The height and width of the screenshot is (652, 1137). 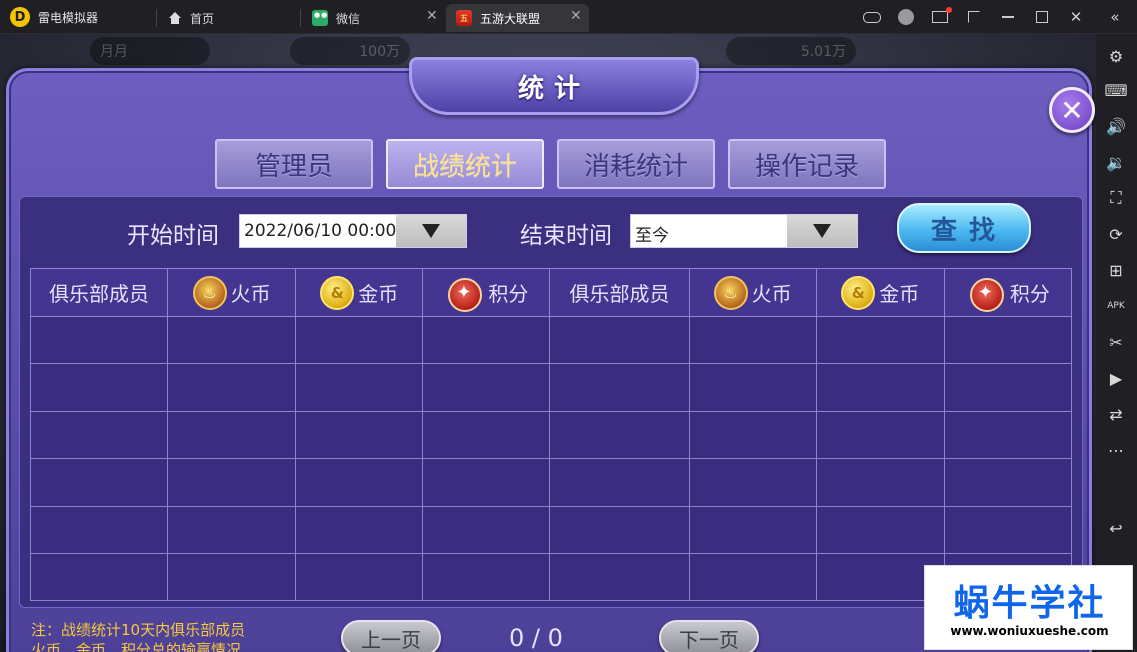 I want to click on screenshot-icon: ⛶, so click(x=1116, y=198).